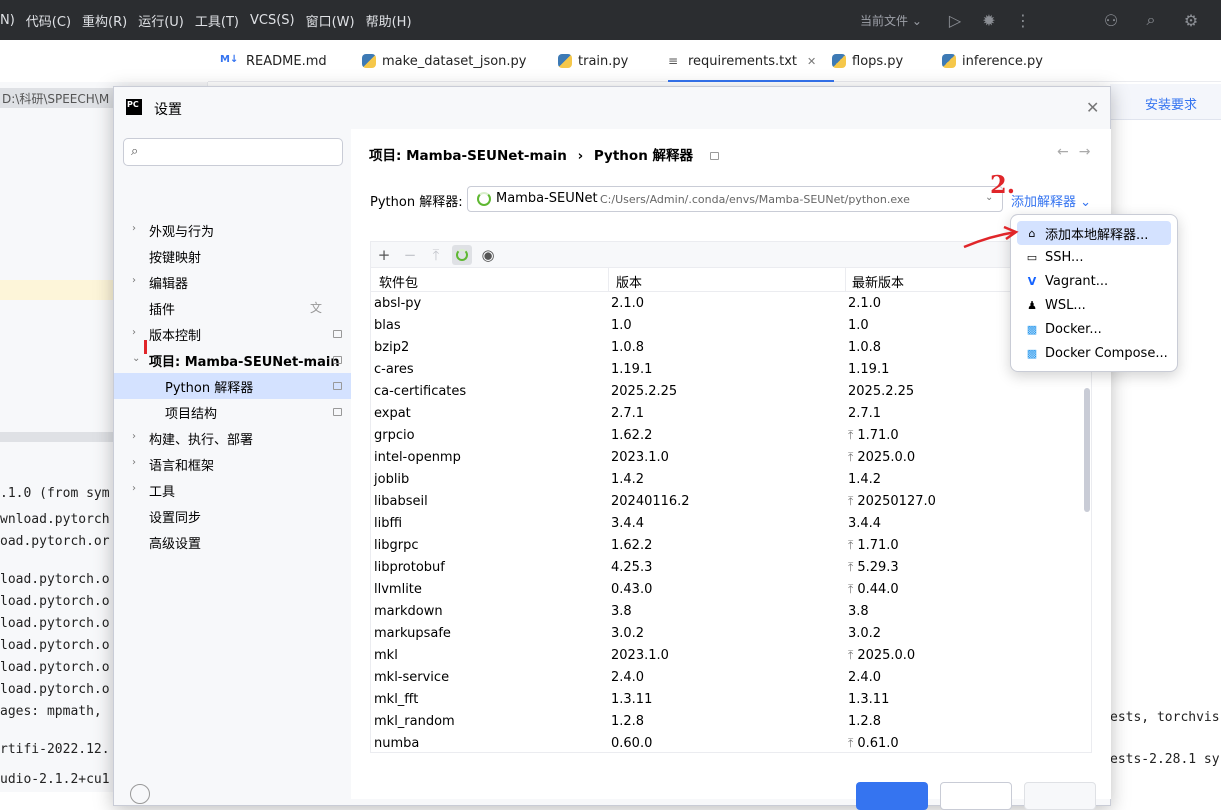 Image resolution: width=1221 pixels, height=810 pixels. Describe the element at coordinates (232, 308) in the screenshot. I see `nav-item: 插件 文` at that location.